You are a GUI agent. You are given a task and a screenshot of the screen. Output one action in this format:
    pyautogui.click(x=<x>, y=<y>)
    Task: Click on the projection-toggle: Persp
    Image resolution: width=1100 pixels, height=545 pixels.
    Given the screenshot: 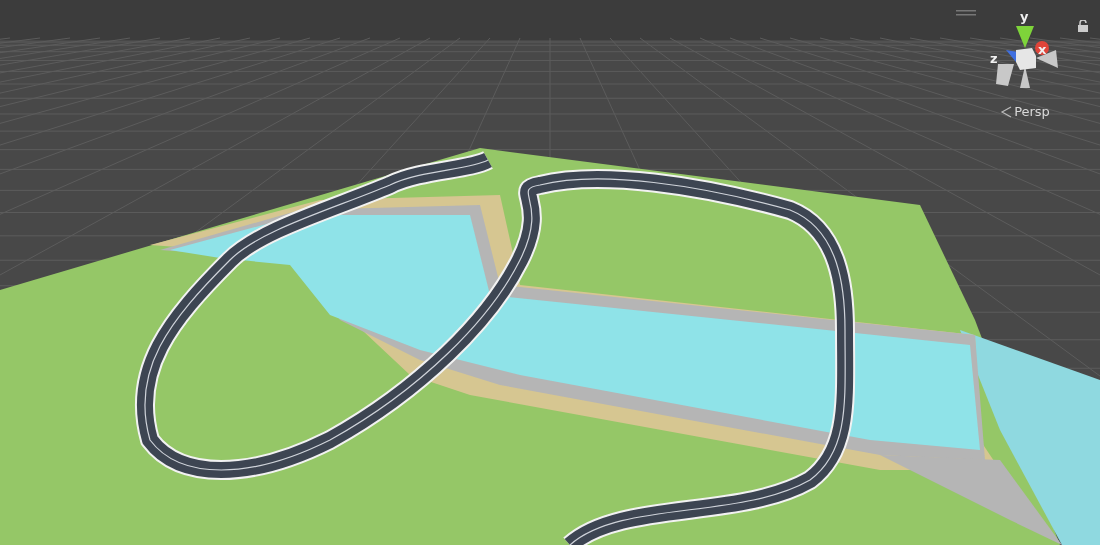 What is the action you would take?
    pyautogui.click(x=1025, y=111)
    